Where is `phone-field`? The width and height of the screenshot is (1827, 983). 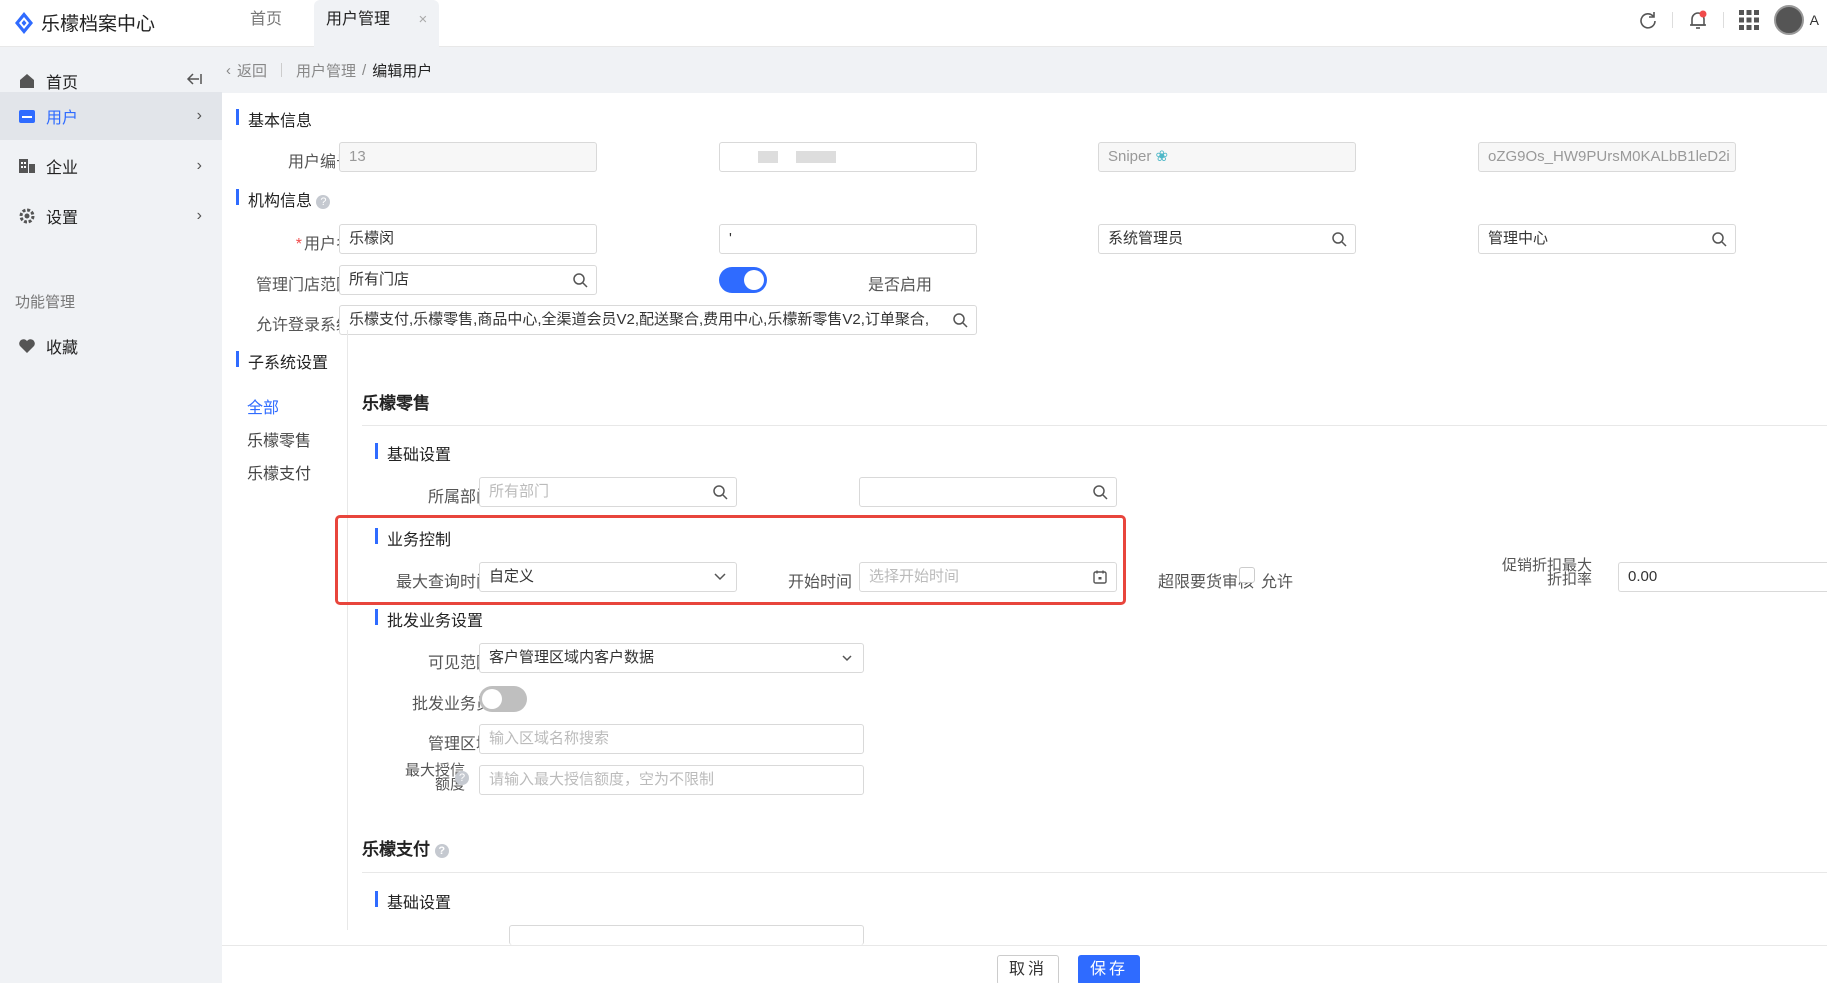
phone-field is located at coordinates (848, 157).